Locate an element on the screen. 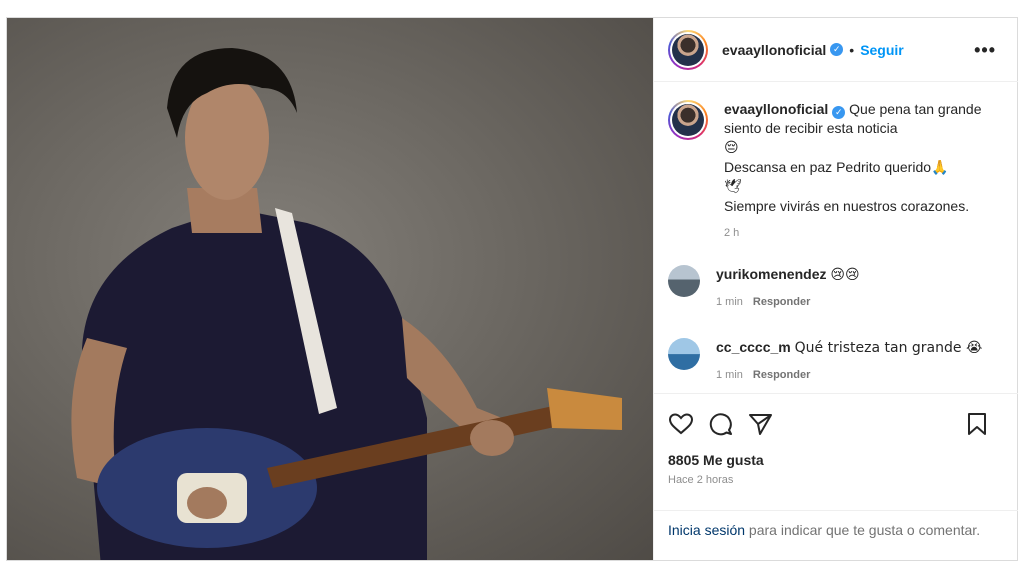  author-username: evaayllonoficial is located at coordinates (774, 50).